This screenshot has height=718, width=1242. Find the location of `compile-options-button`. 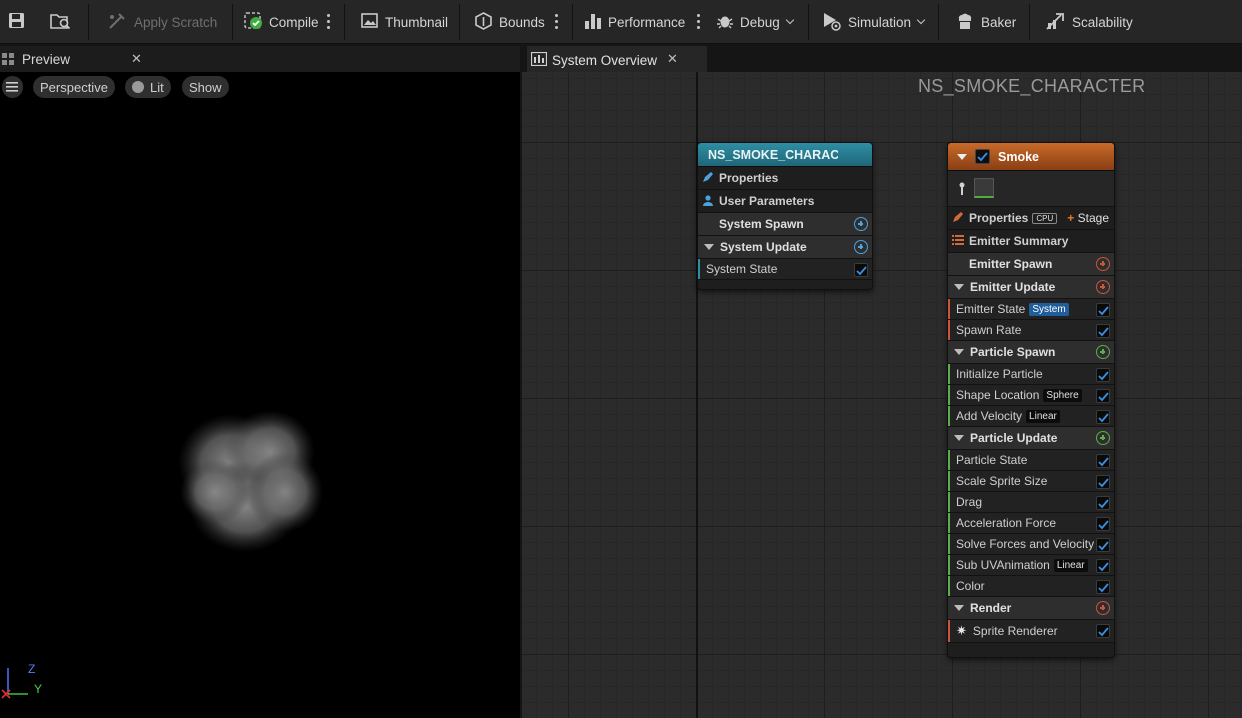

compile-options-button is located at coordinates (329, 22).